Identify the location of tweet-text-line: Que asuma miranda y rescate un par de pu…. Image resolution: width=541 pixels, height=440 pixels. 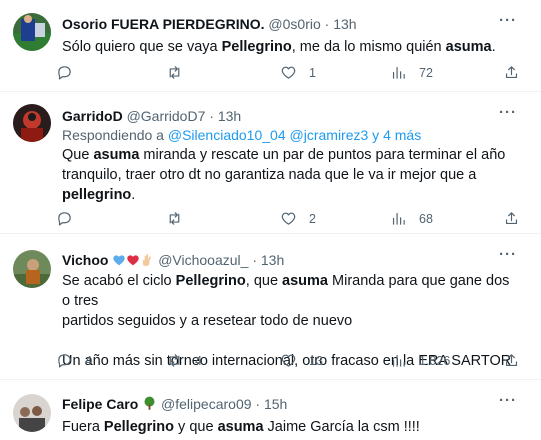
(287, 155).